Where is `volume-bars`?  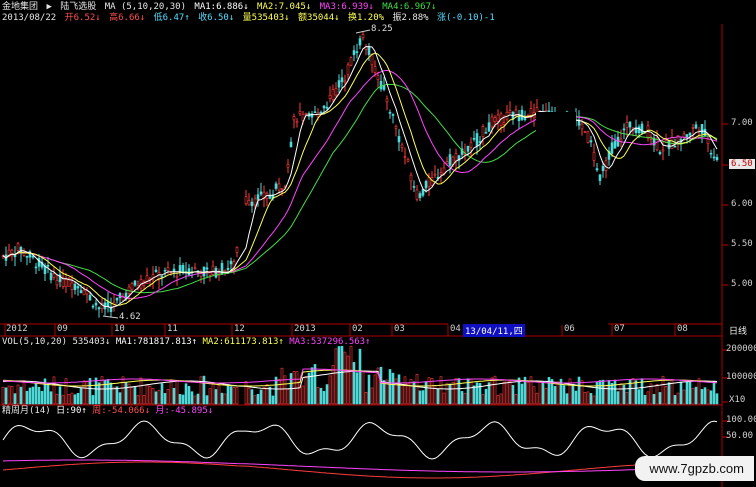 volume-bars is located at coordinates (360, 375).